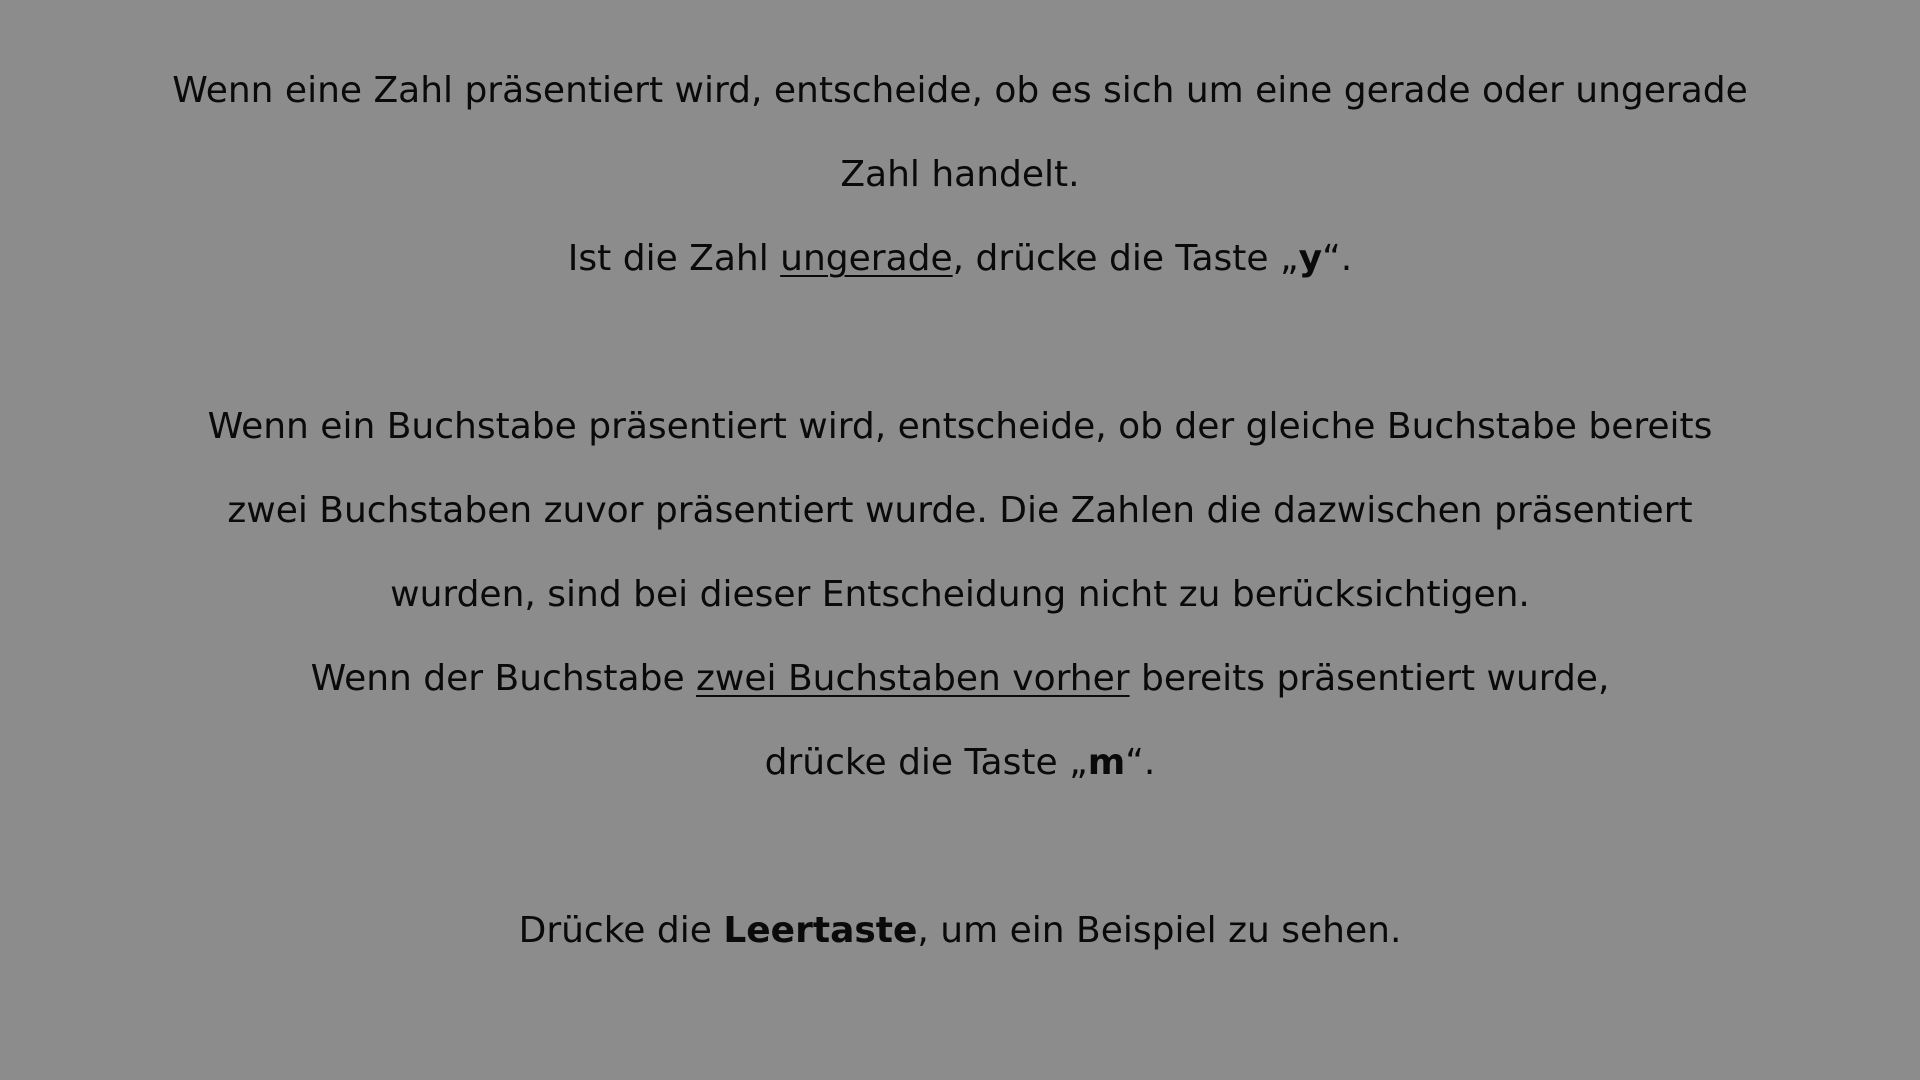 The height and width of the screenshot is (1080, 1920). What do you see at coordinates (926, 762) in the screenshot?
I see `letter-rule-line2-pre: drücke die Taste „` at bounding box center [926, 762].